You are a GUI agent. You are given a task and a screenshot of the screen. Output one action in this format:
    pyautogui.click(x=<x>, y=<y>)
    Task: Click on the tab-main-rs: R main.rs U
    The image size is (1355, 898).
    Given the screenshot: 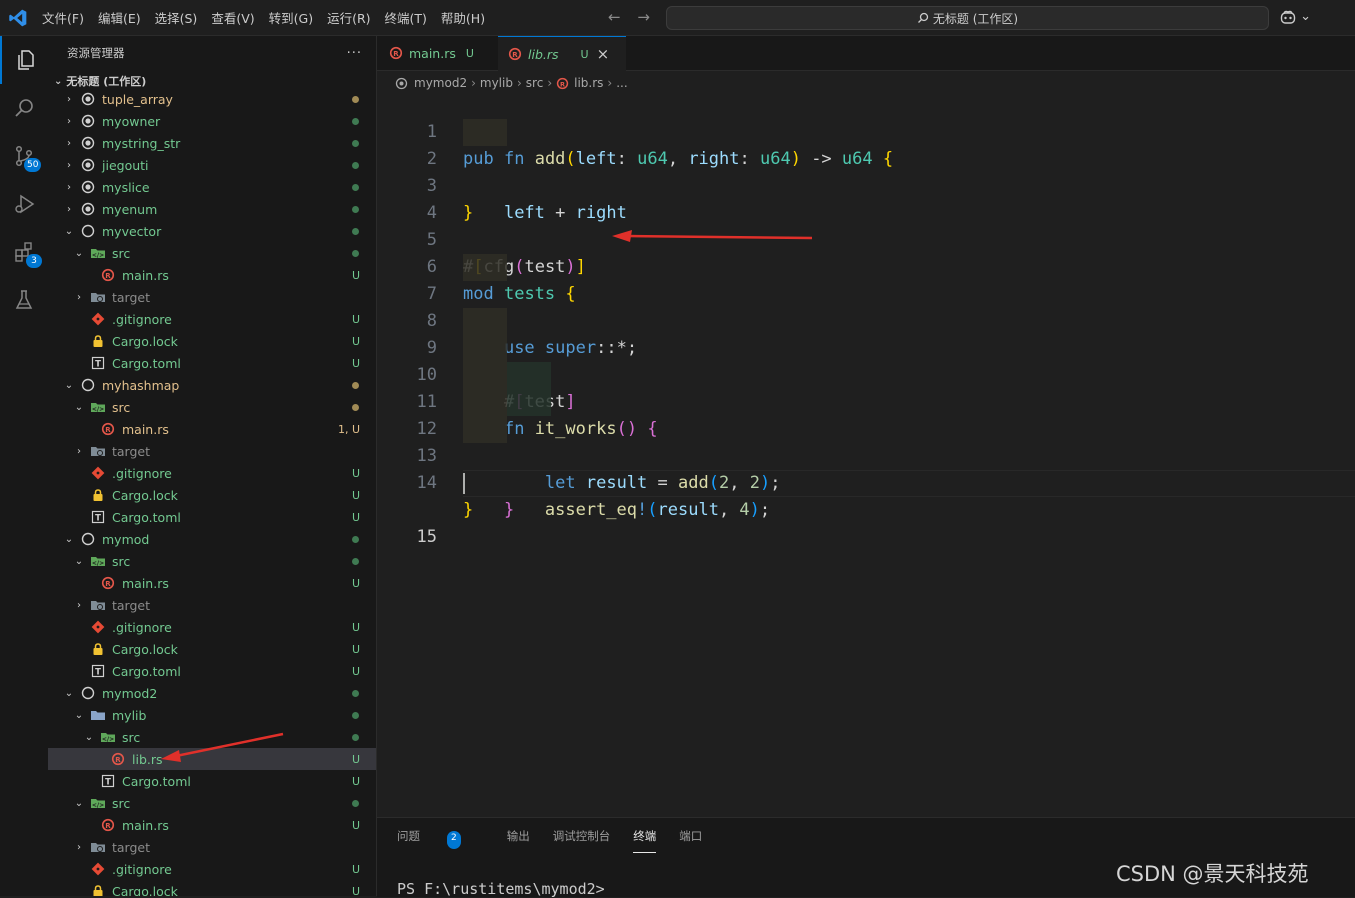 What is the action you would take?
    pyautogui.click(x=443, y=53)
    